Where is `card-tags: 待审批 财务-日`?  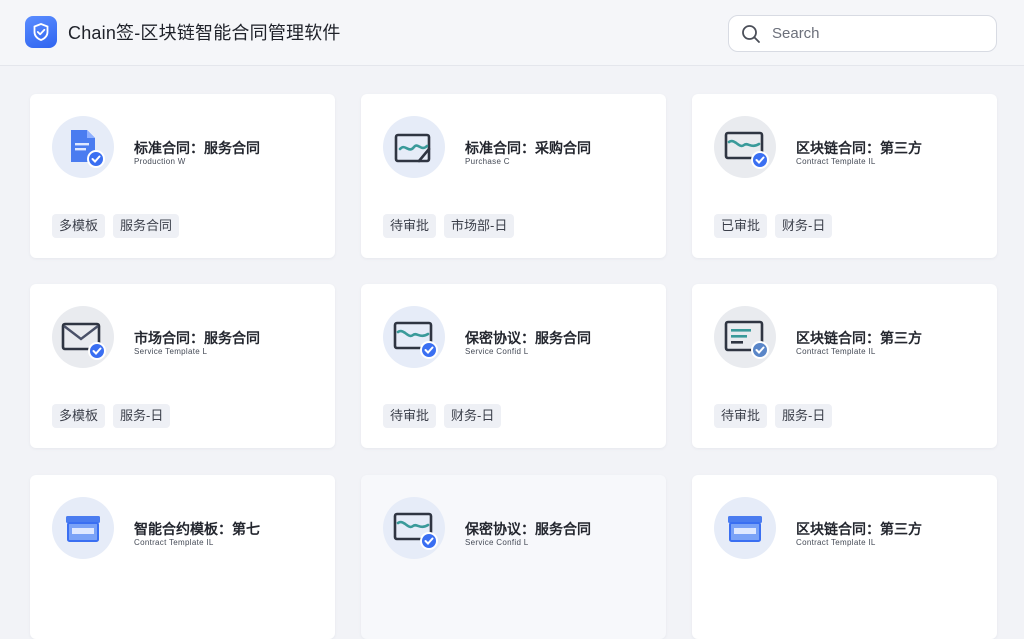 card-tags: 待审批 财务-日 is located at coordinates (442, 416).